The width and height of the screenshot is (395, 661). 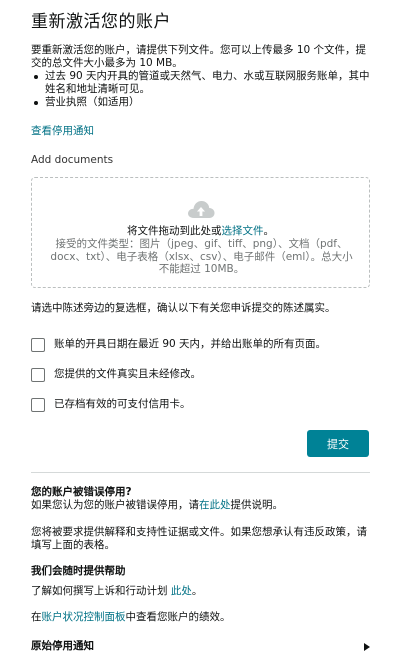 I want to click on checkbox-row-authentic: 您提供的文件真实且未经修改。, so click(x=116, y=375).